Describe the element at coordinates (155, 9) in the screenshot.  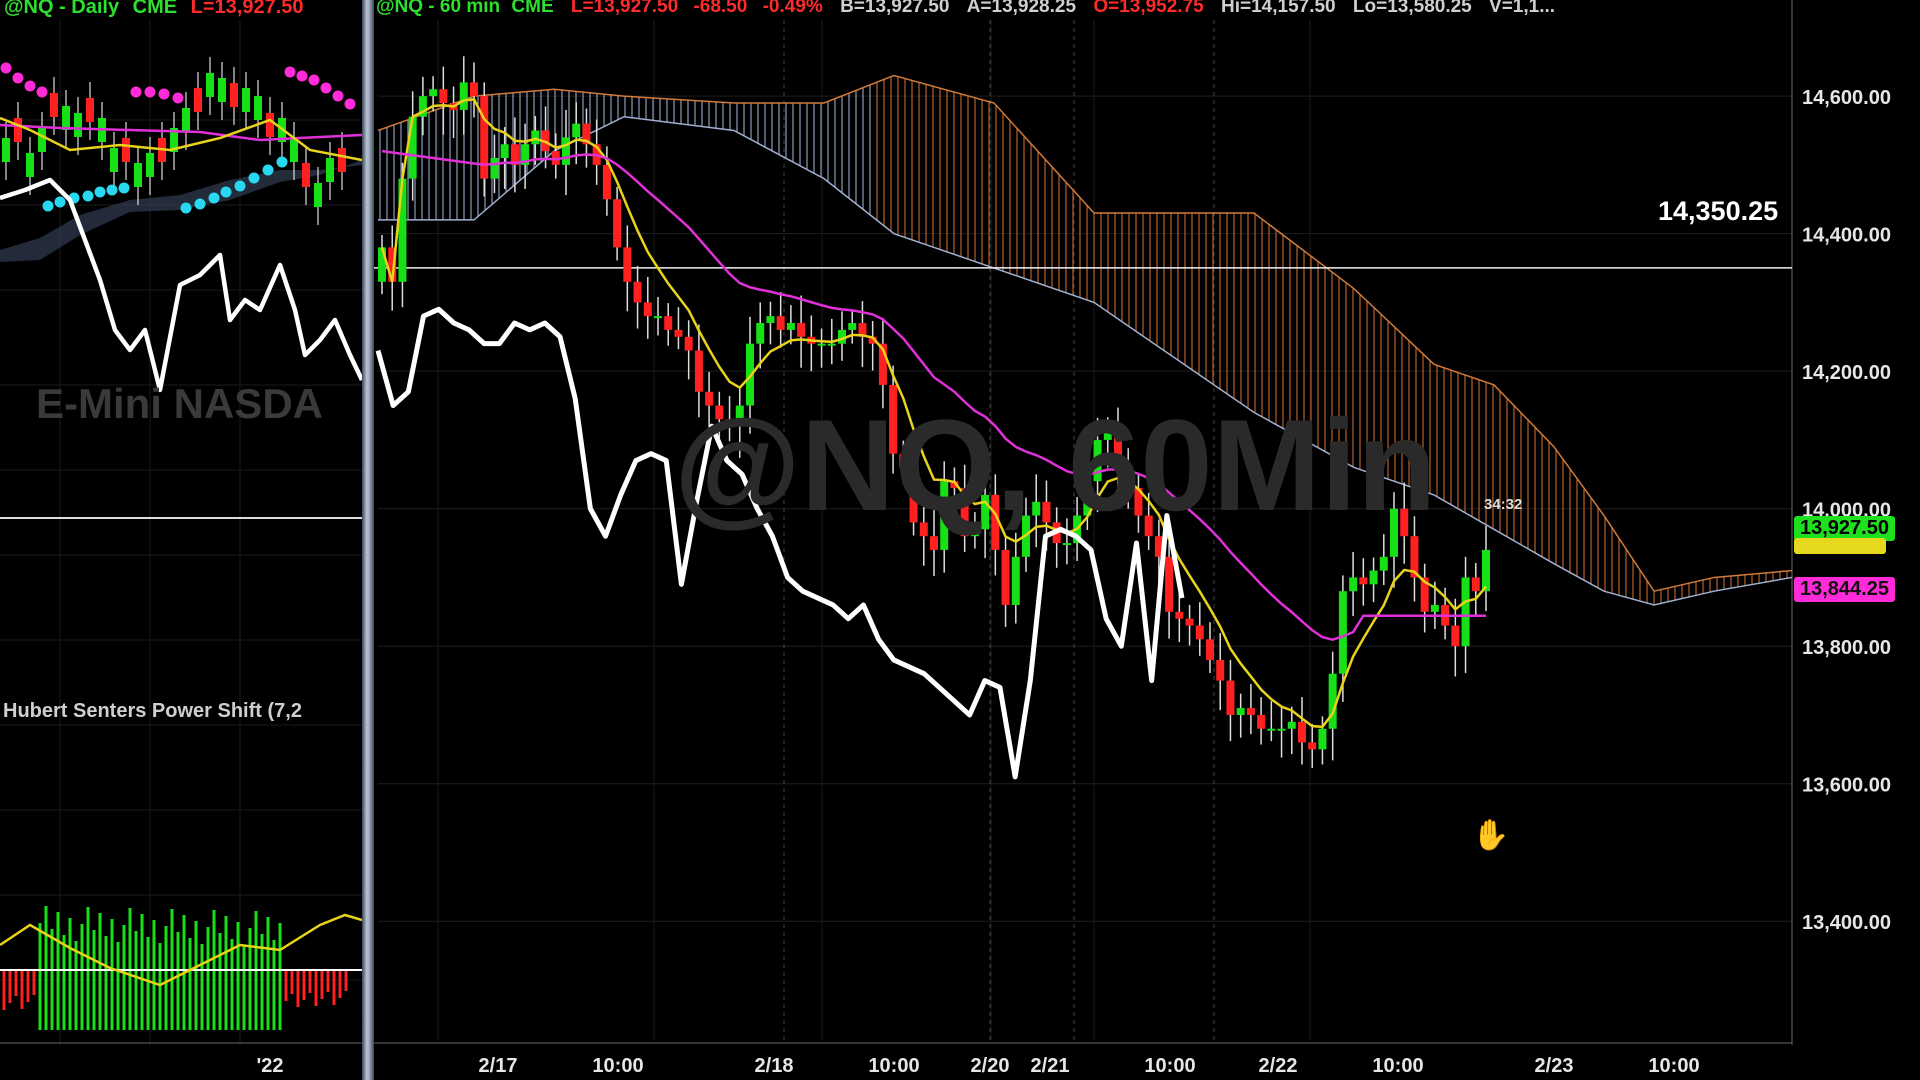
I see `daily-exchange-label: CME` at that location.